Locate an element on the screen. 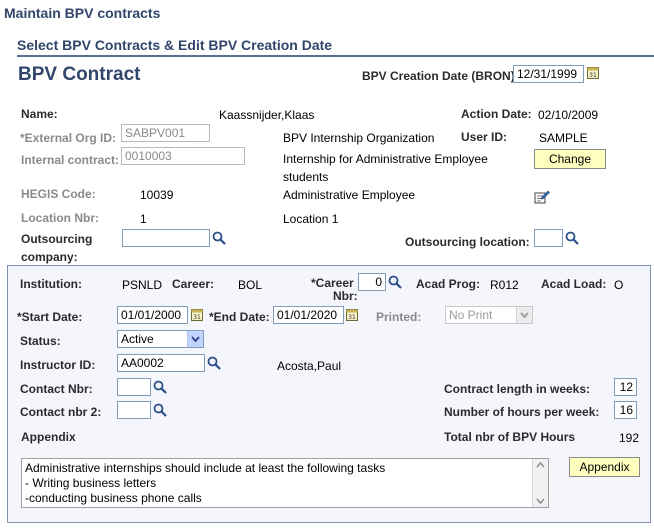 The image size is (654, 530). external-org-description: BPV Internship Organization is located at coordinates (359, 138).